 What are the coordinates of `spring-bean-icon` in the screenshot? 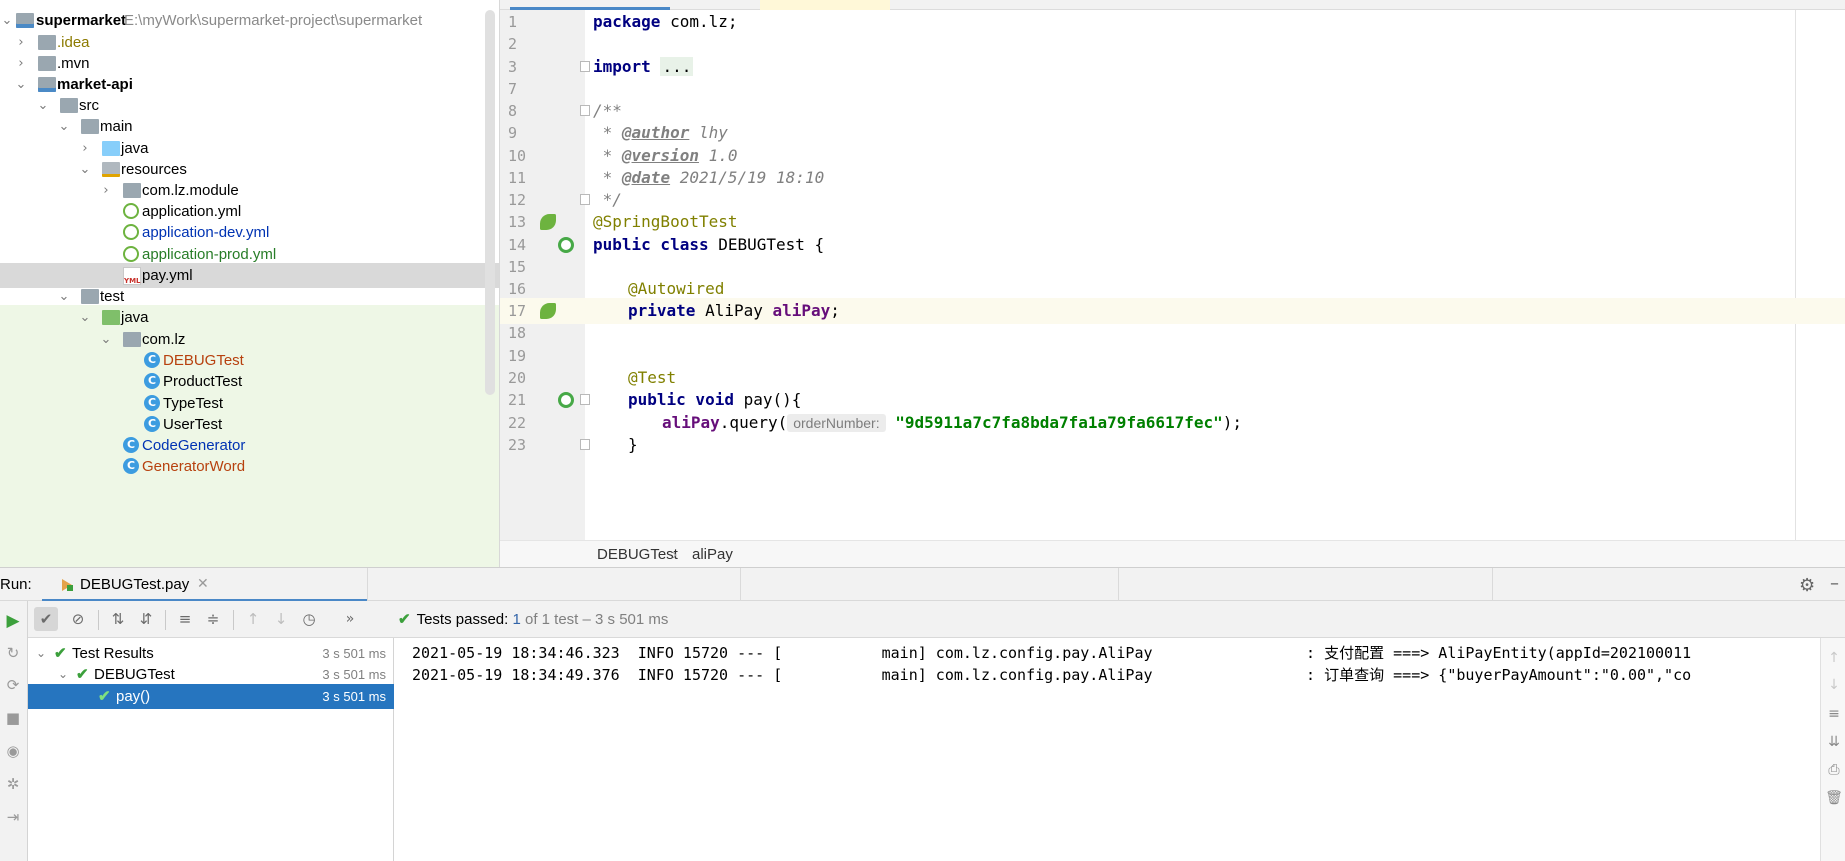 It's located at (548, 222).